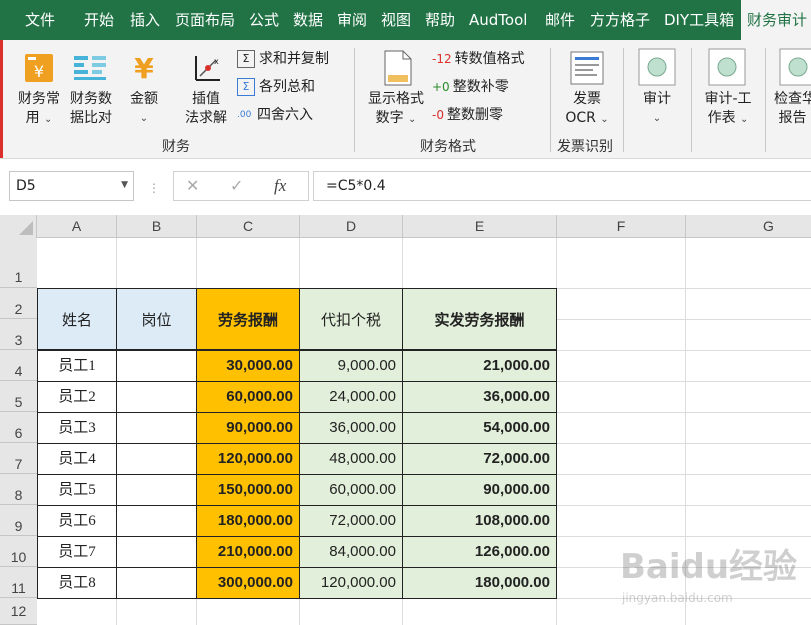  I want to click on tab-mail: 邮件, so click(560, 20).